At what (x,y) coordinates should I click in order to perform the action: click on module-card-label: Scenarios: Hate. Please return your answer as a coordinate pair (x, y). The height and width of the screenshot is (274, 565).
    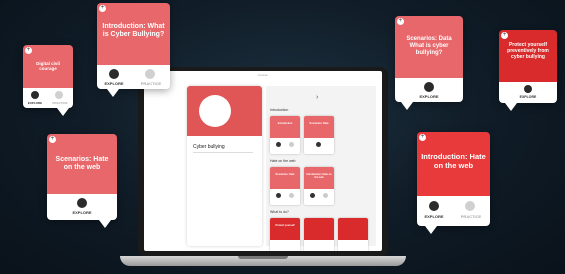
    Looking at the image, I should click on (285, 174).